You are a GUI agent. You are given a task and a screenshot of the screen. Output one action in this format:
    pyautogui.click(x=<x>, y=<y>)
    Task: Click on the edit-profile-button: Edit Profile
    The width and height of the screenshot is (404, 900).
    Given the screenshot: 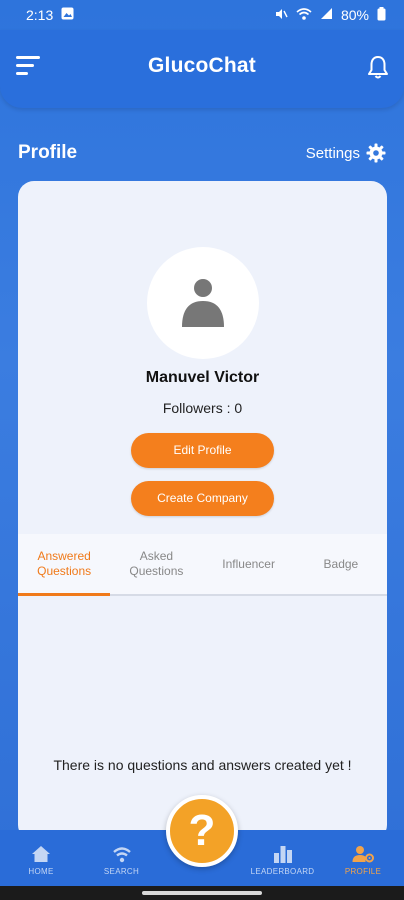 What is the action you would take?
    pyautogui.click(x=202, y=450)
    